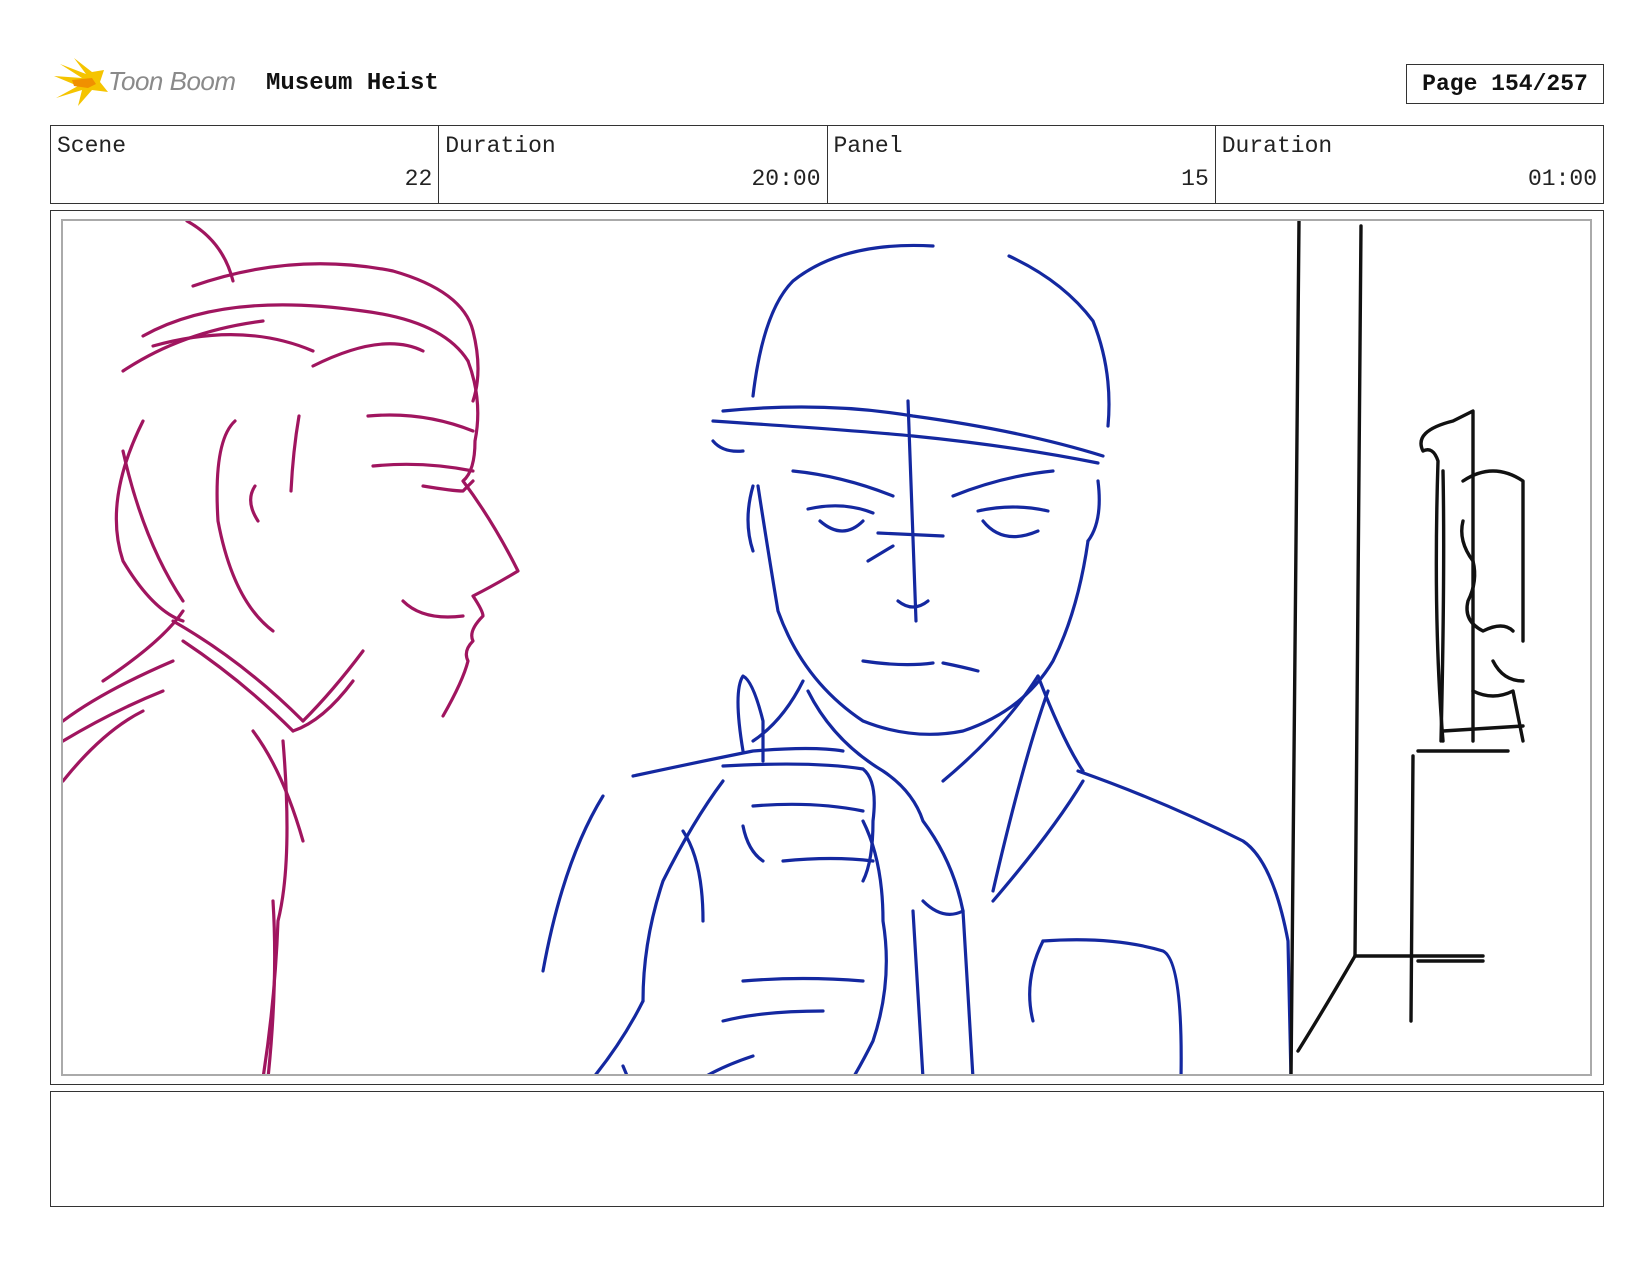 Image resolution: width=1650 pixels, height=1275 pixels. I want to click on toon-boom-logo: Toon Boom, so click(152, 82).